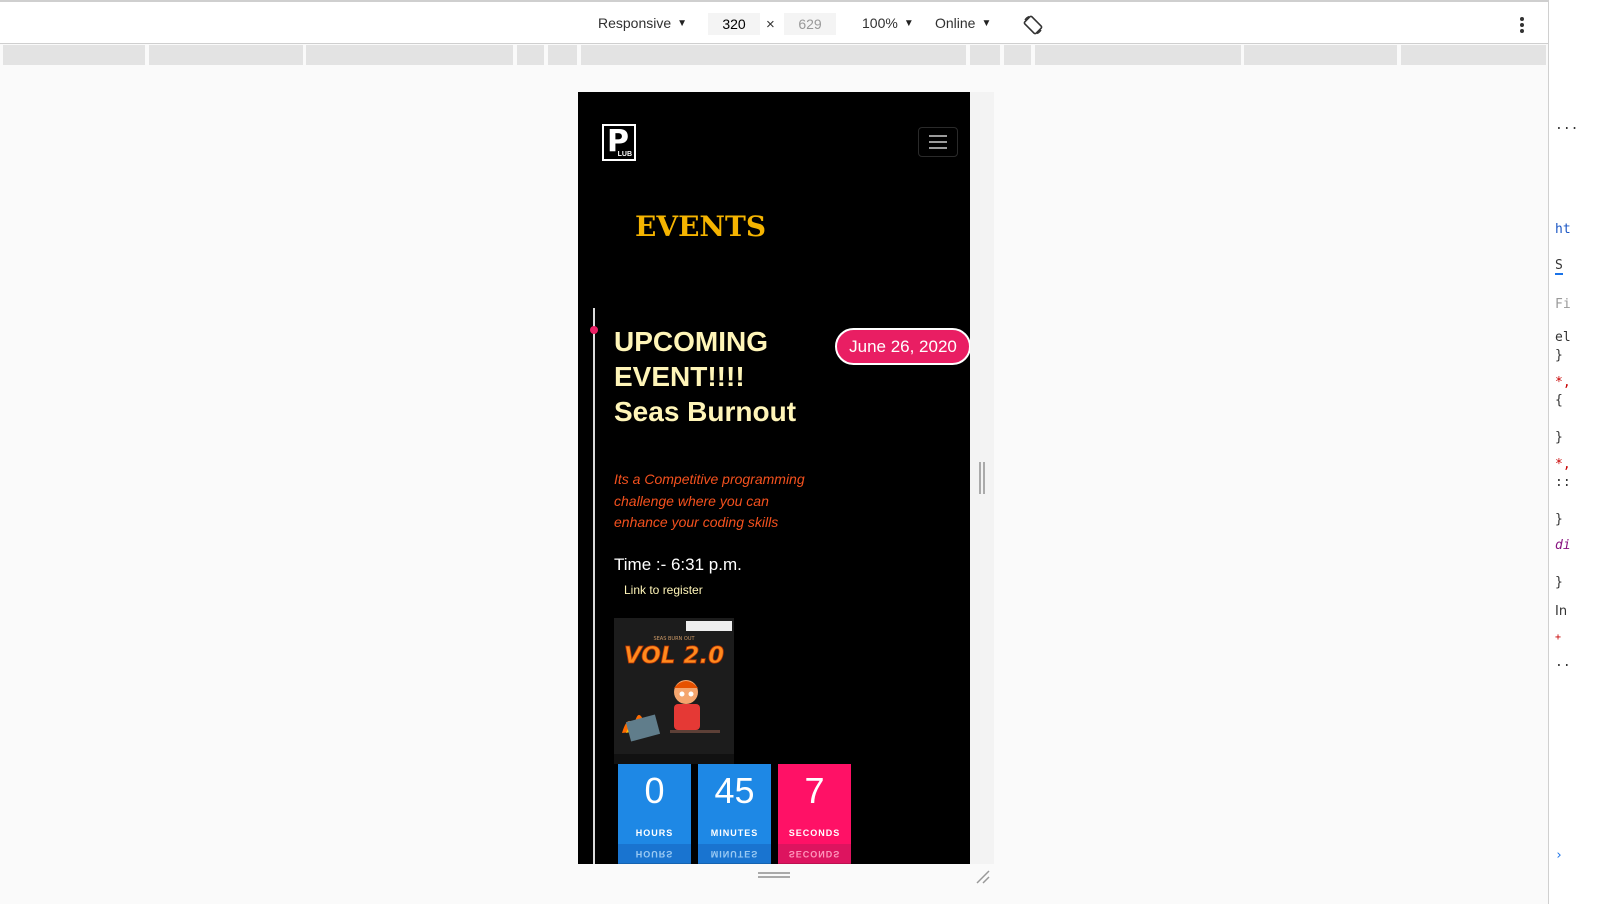 The image size is (1600, 904). I want to click on zoom-select: 100% ▼, so click(888, 23).